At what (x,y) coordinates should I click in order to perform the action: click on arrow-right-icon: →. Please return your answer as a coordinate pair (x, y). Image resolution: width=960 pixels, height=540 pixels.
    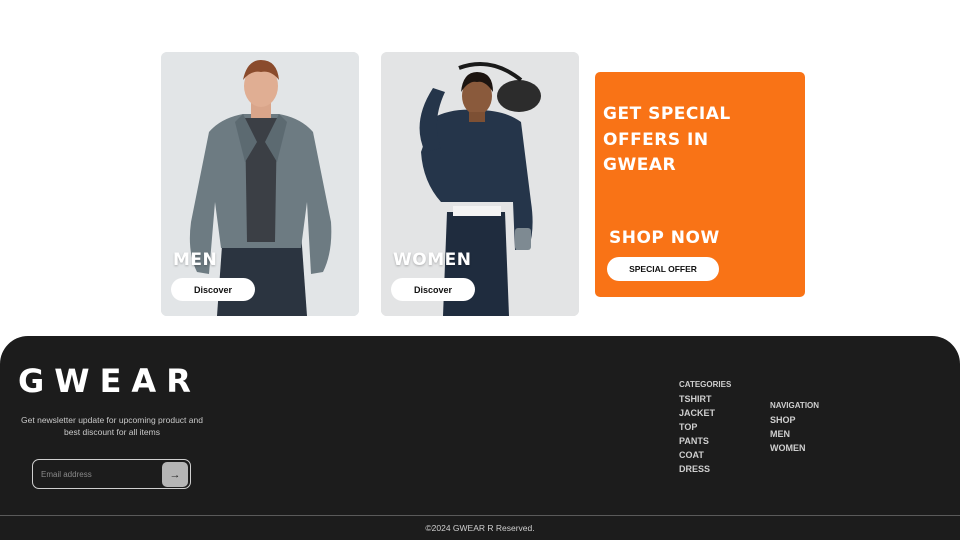
    Looking at the image, I should click on (175, 474).